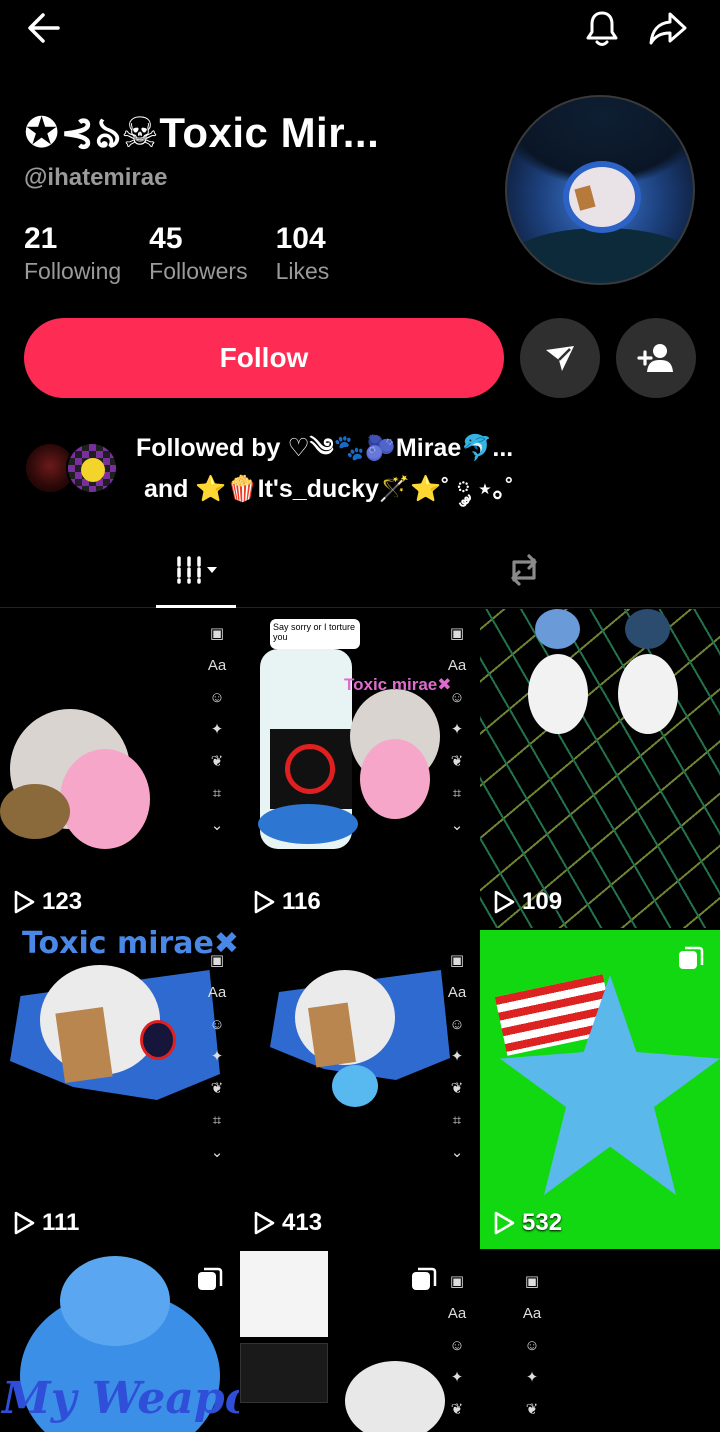  I want to click on blue-base, so click(308, 824).